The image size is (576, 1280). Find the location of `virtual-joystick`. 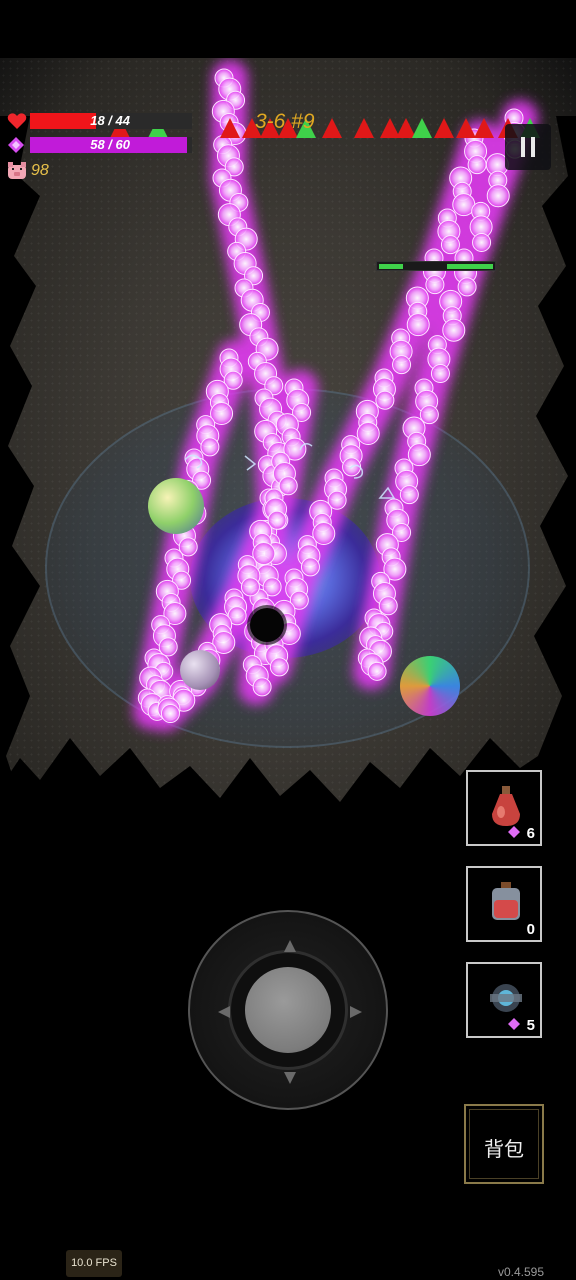

virtual-joystick is located at coordinates (288, 1010).